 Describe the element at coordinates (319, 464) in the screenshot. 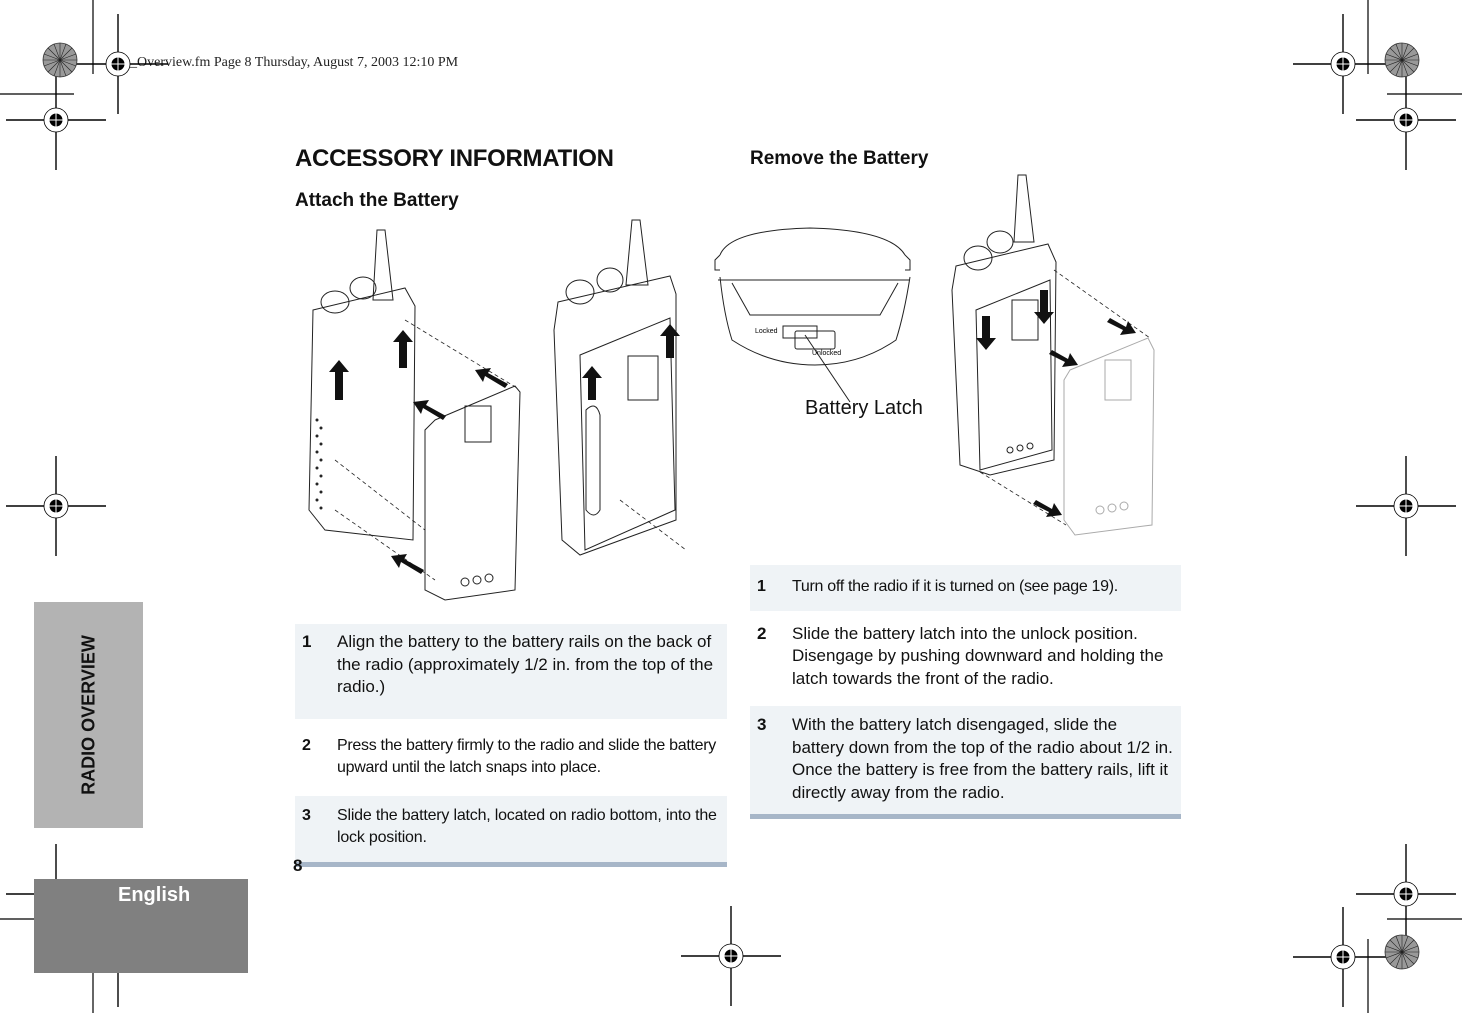

I see `speaker-grille` at that location.